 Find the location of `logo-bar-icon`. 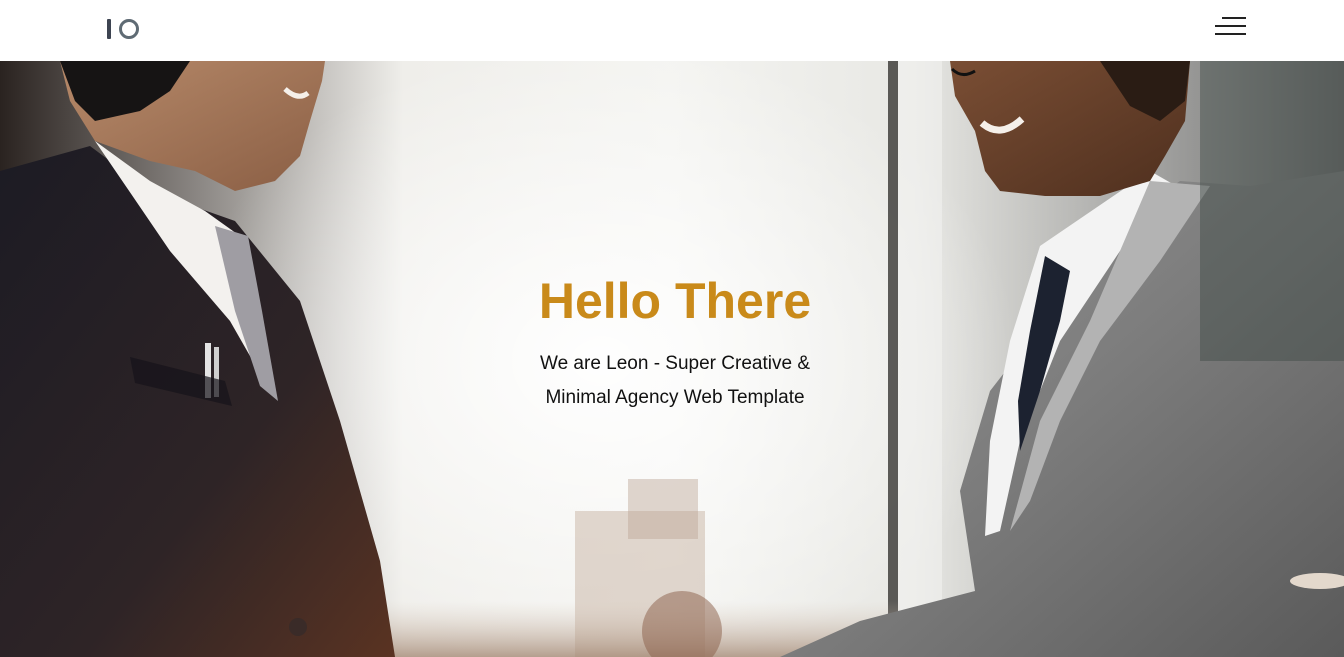

logo-bar-icon is located at coordinates (109, 29).